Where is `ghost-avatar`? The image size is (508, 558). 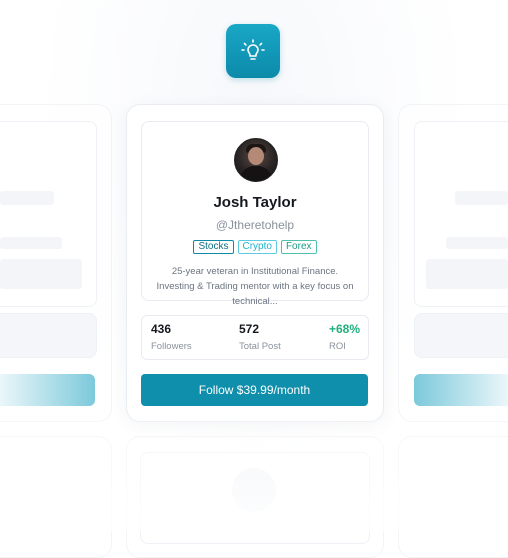 ghost-avatar is located at coordinates (254, 490).